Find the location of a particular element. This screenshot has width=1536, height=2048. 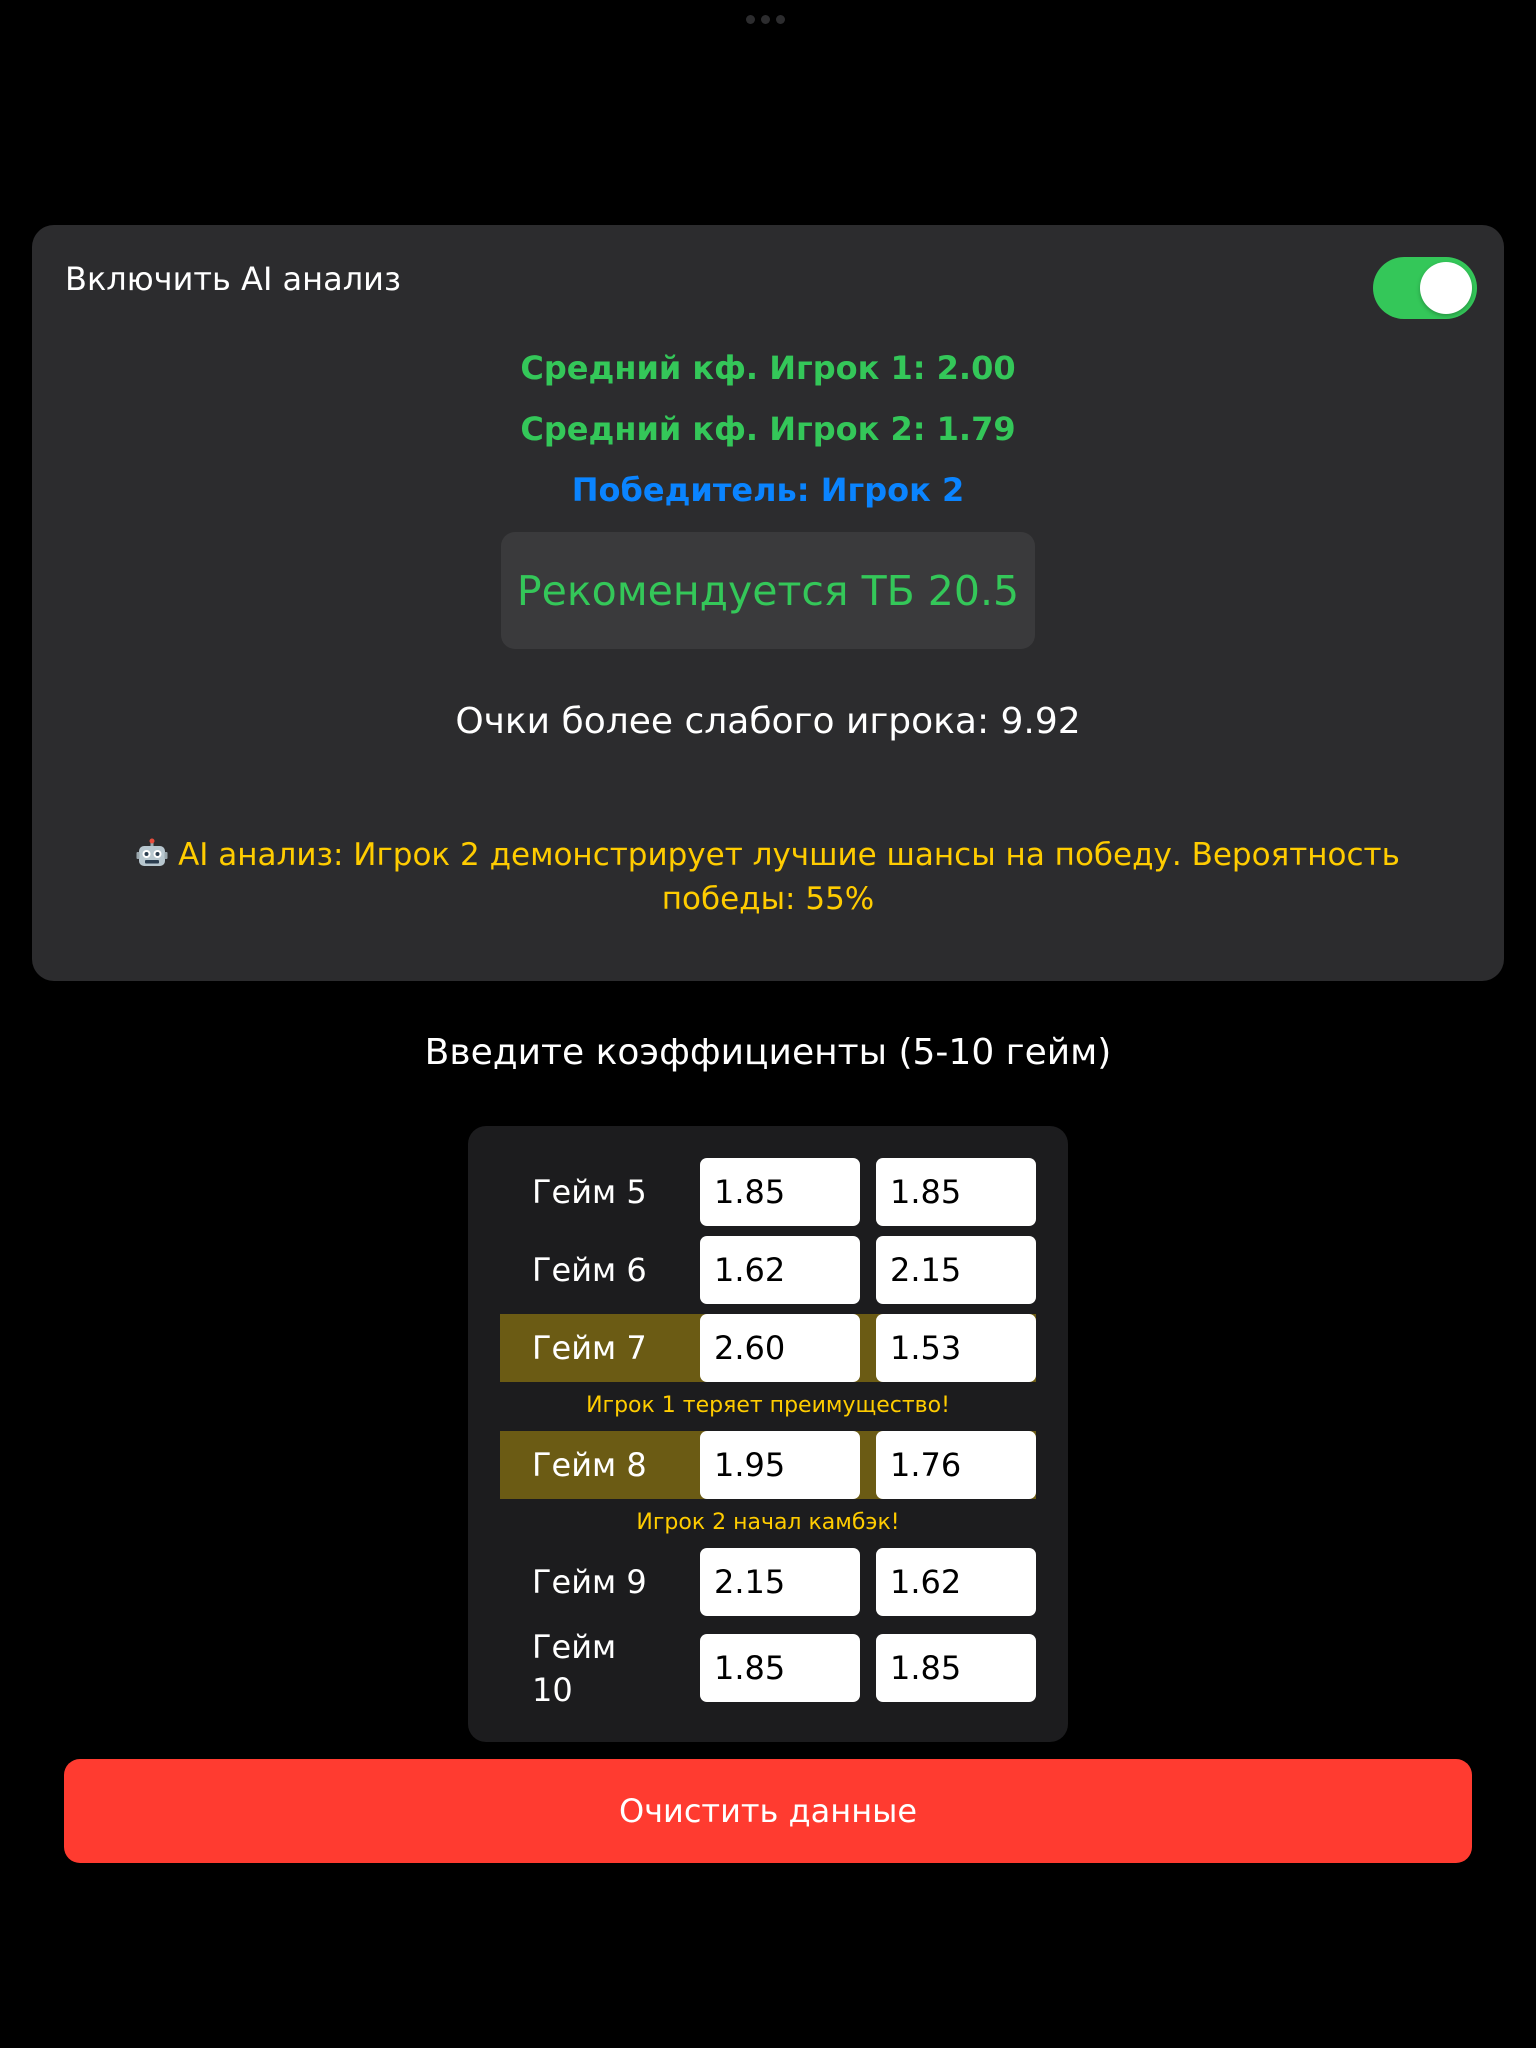

game-row-9: Гейм 9 is located at coordinates (768, 1582).